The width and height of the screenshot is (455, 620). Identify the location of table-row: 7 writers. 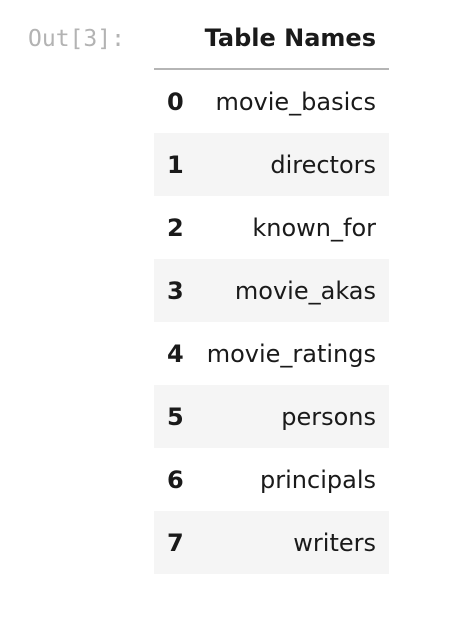
(271, 542).